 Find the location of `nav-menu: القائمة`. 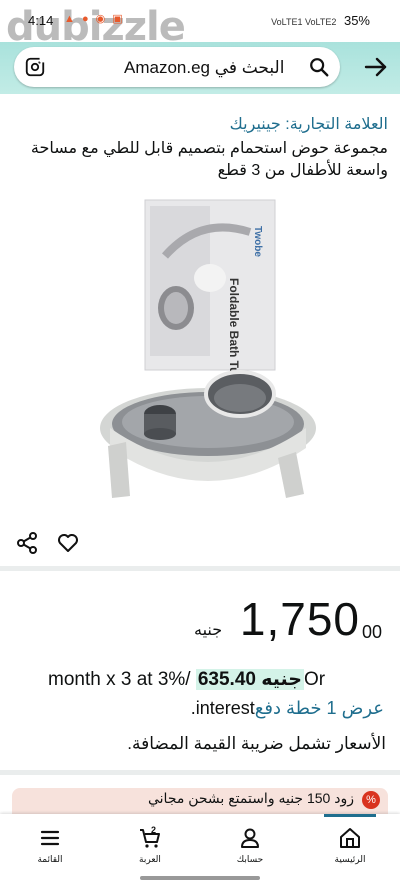

nav-menu: القائمة is located at coordinates (50, 845).